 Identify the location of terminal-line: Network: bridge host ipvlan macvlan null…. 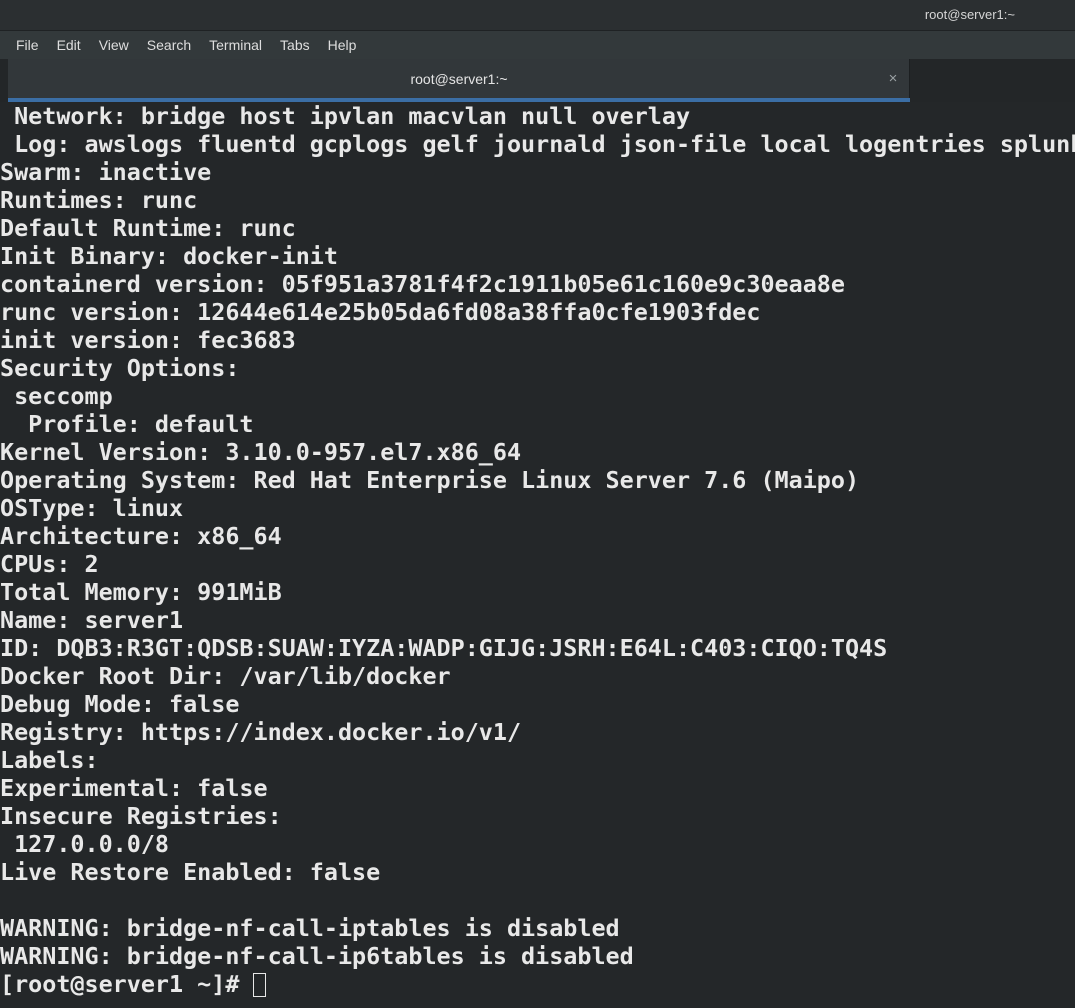
(345, 116).